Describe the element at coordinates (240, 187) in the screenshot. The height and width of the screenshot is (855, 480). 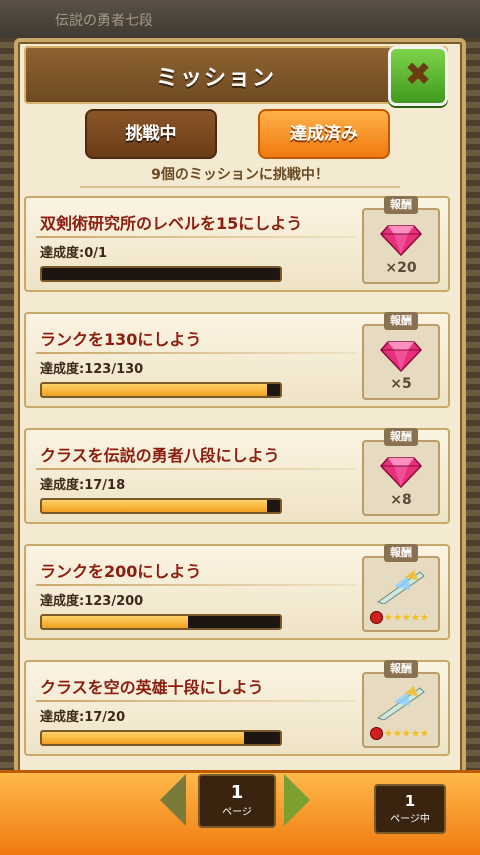
I see `divider` at that location.